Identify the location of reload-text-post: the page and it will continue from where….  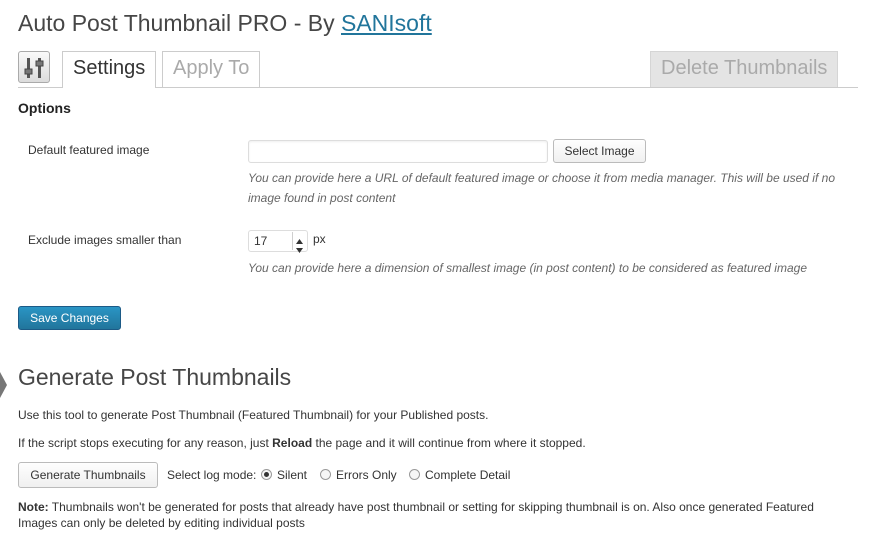
(449, 443).